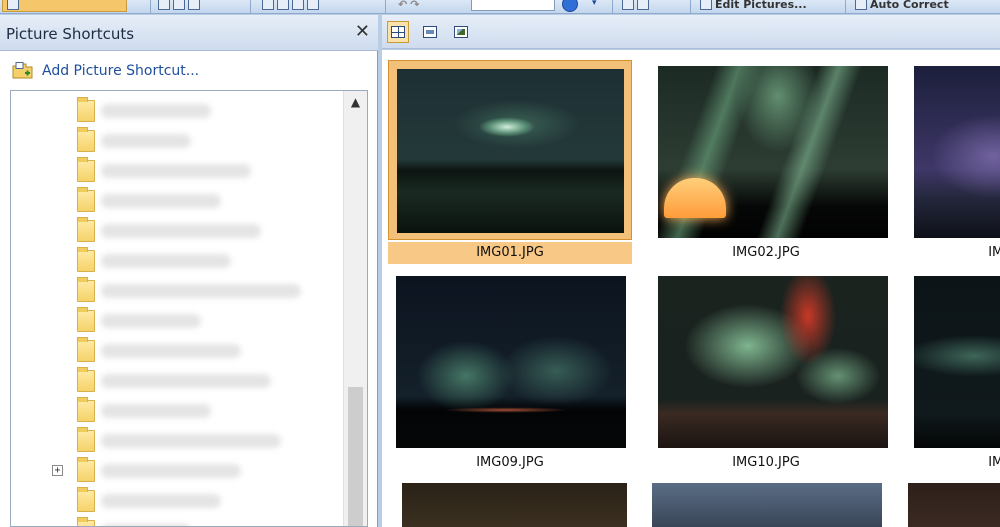 The height and width of the screenshot is (527, 1000). I want to click on thumbnail-item: IMG10.JPG, so click(763, 366).